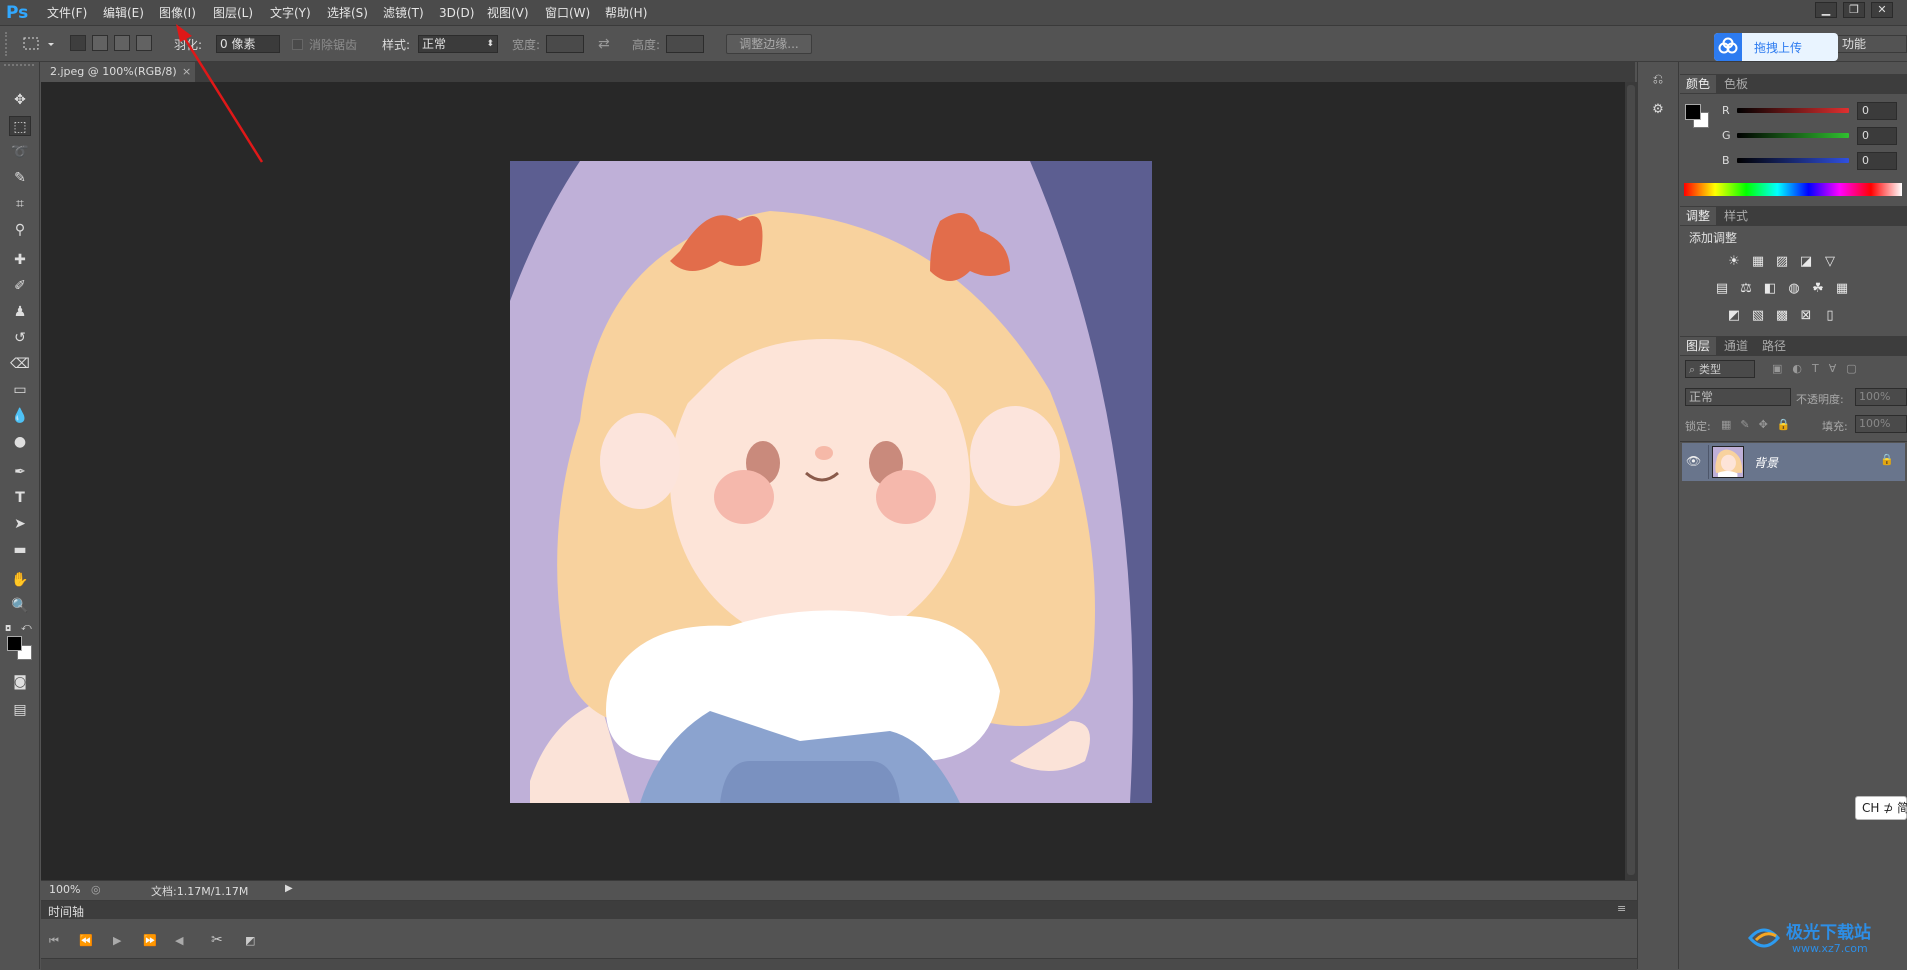 This screenshot has height=970, width=1907. Describe the element at coordinates (20, 472) in the screenshot. I see `pen-tool-icon: ✒` at that location.